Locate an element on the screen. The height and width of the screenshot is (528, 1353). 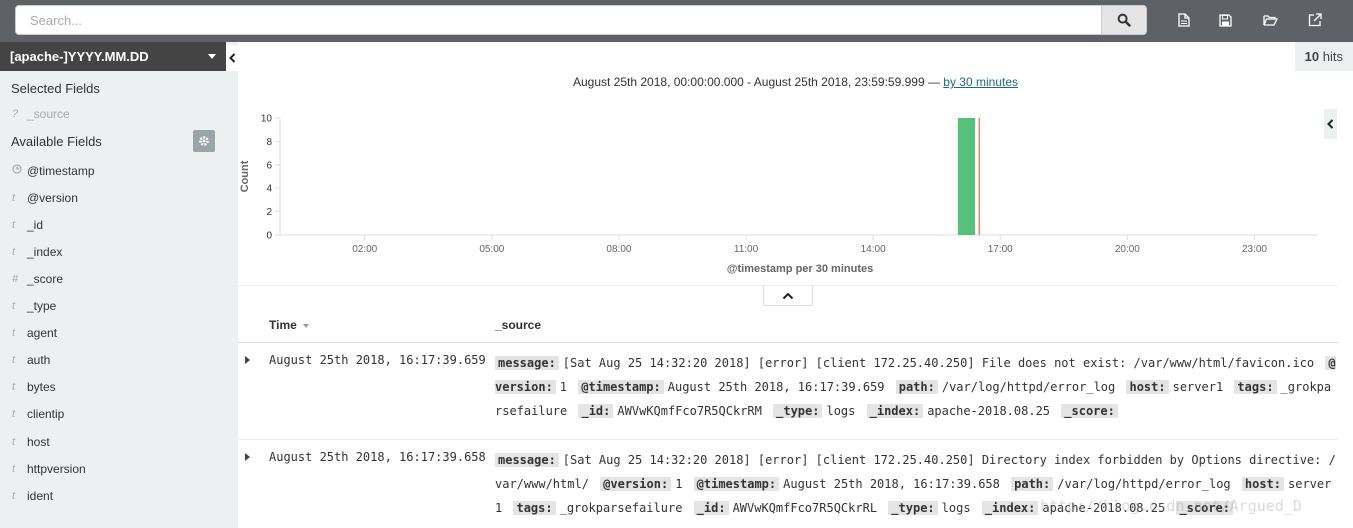
field-name: clientip is located at coordinates (46, 414).